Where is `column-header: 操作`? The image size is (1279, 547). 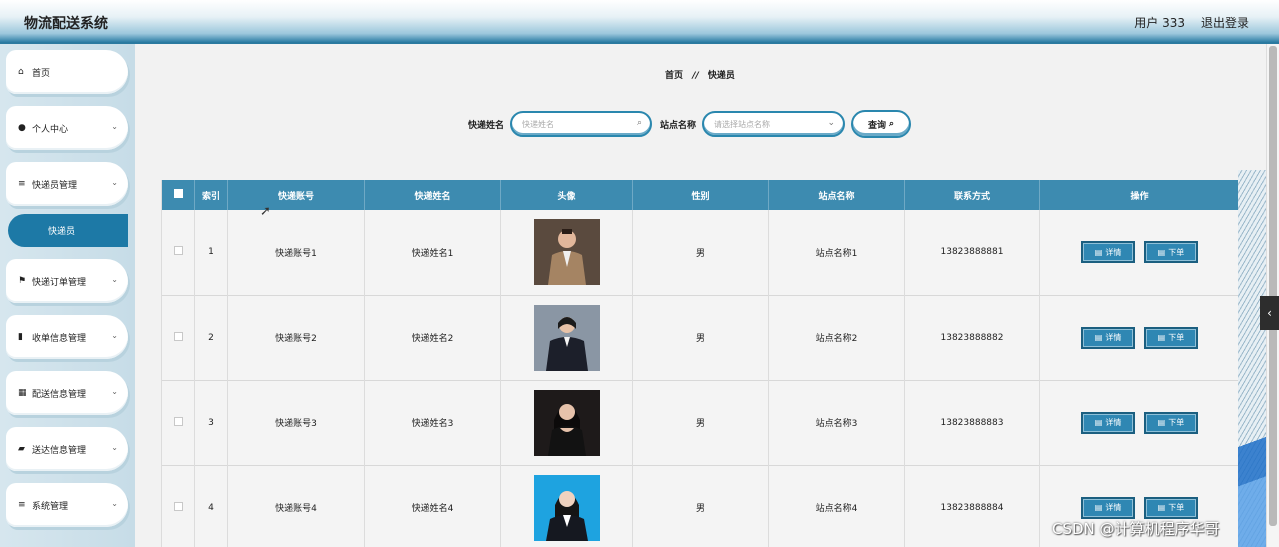
column-header: 操作 is located at coordinates (1139, 195).